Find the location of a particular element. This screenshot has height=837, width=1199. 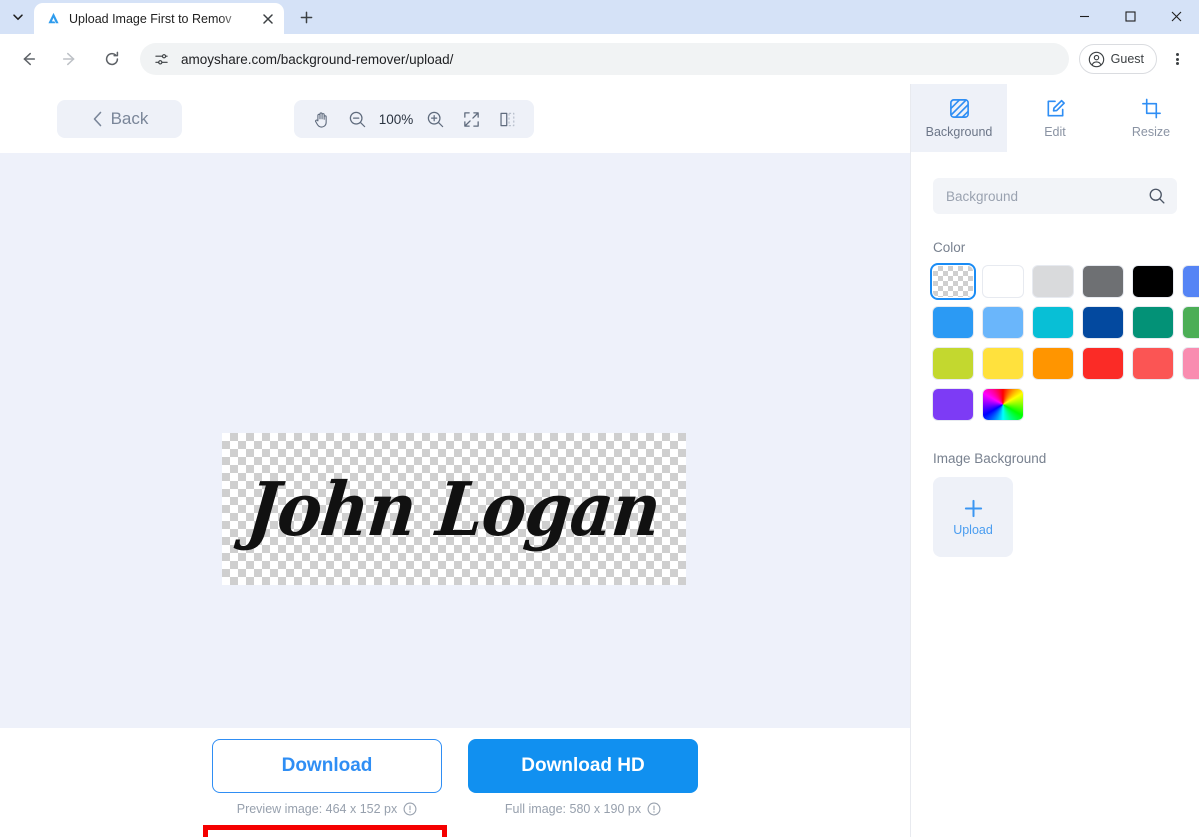

panel-tab-bar: Background Edit Resize is located at coordinates (1055, 118).